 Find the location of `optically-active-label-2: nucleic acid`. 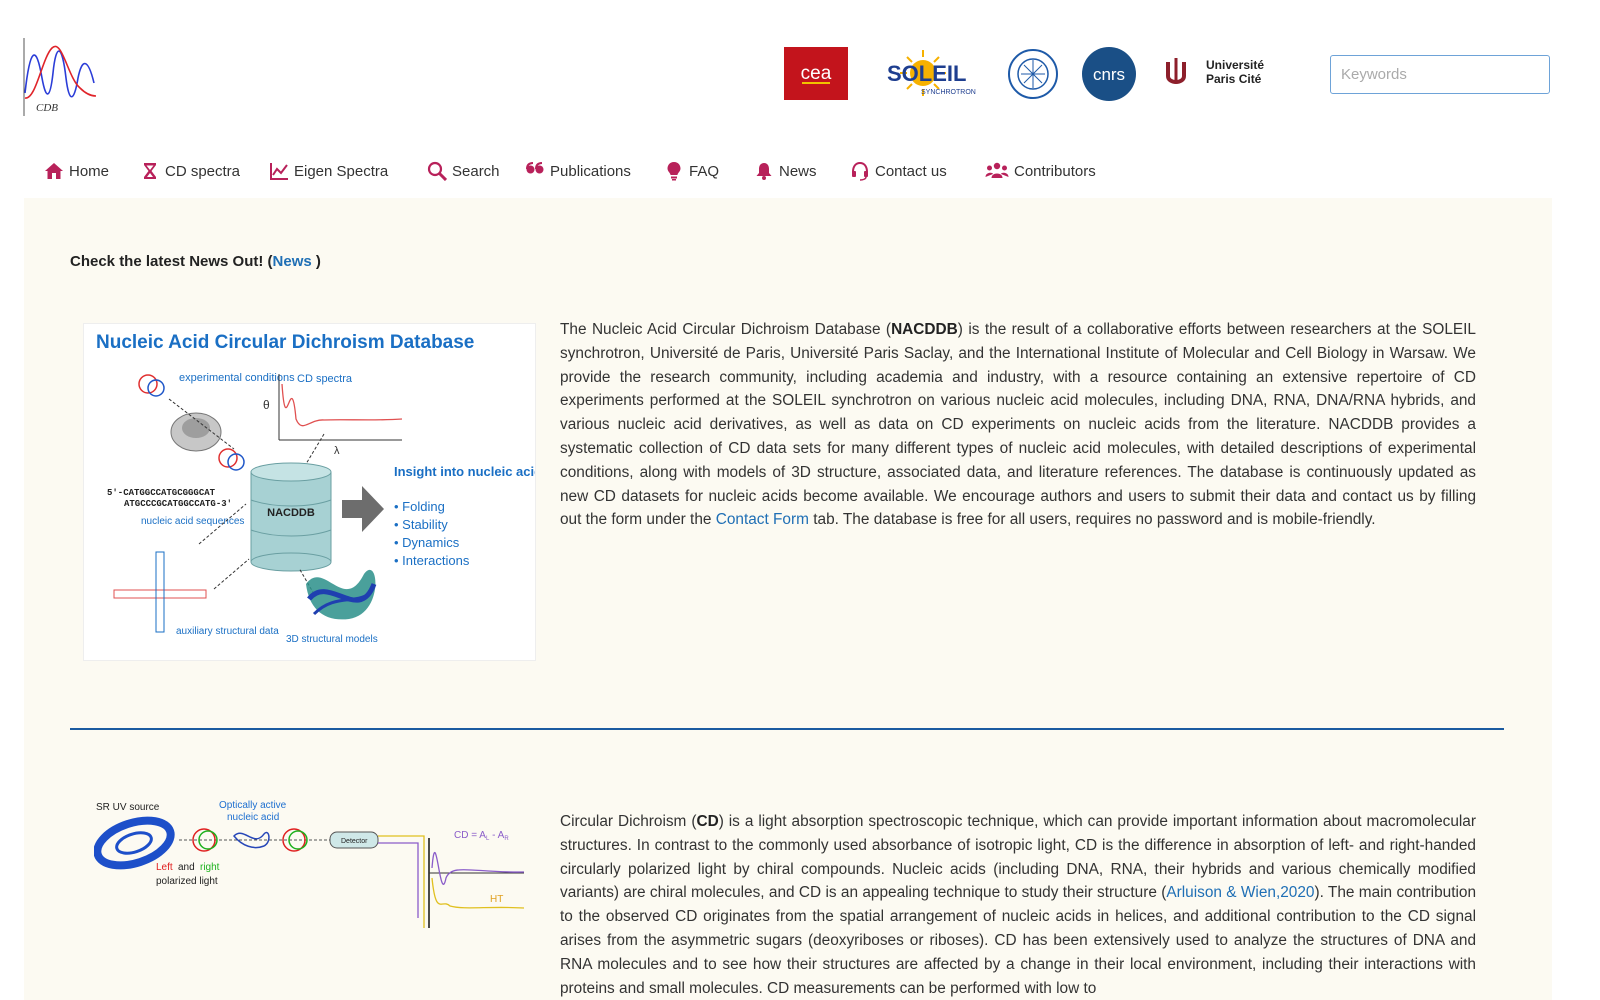

optically-active-label-2: nucleic acid is located at coordinates (253, 817).